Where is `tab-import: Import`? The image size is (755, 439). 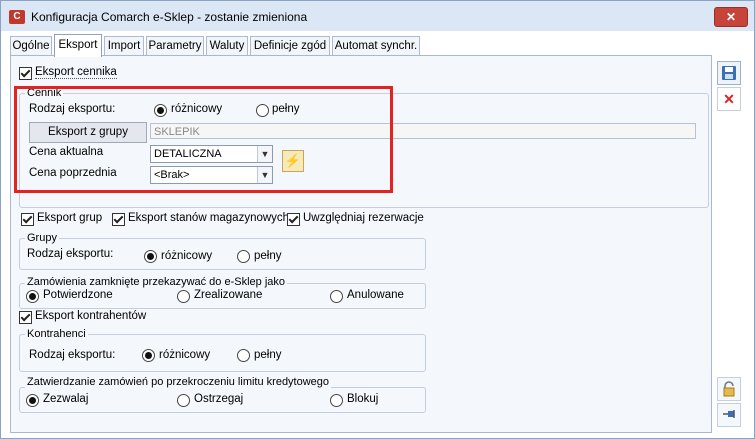 tab-import: Import is located at coordinates (124, 45).